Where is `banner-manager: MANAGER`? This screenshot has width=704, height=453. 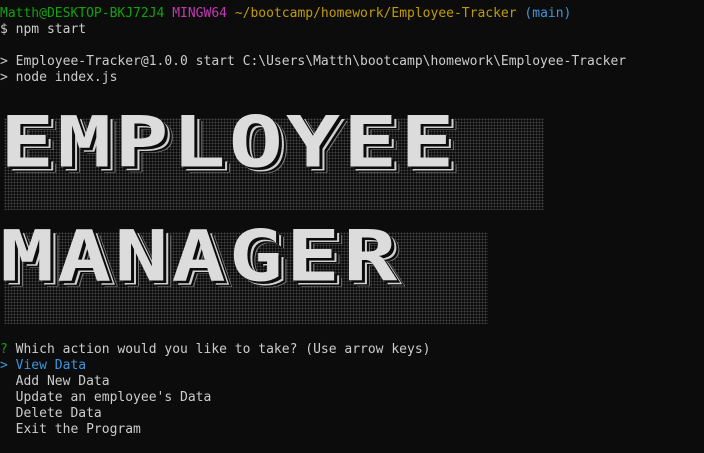
banner-manager: MANAGER is located at coordinates (200, 256).